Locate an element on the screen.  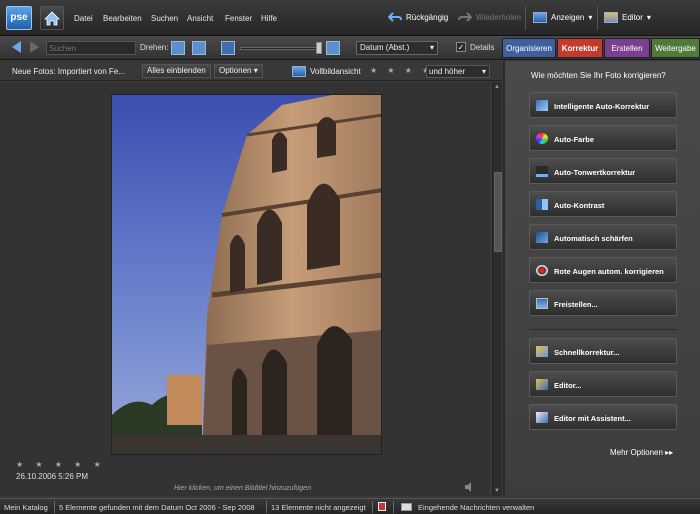
redo-button: Wiederholen is located at coordinates (489, 17).